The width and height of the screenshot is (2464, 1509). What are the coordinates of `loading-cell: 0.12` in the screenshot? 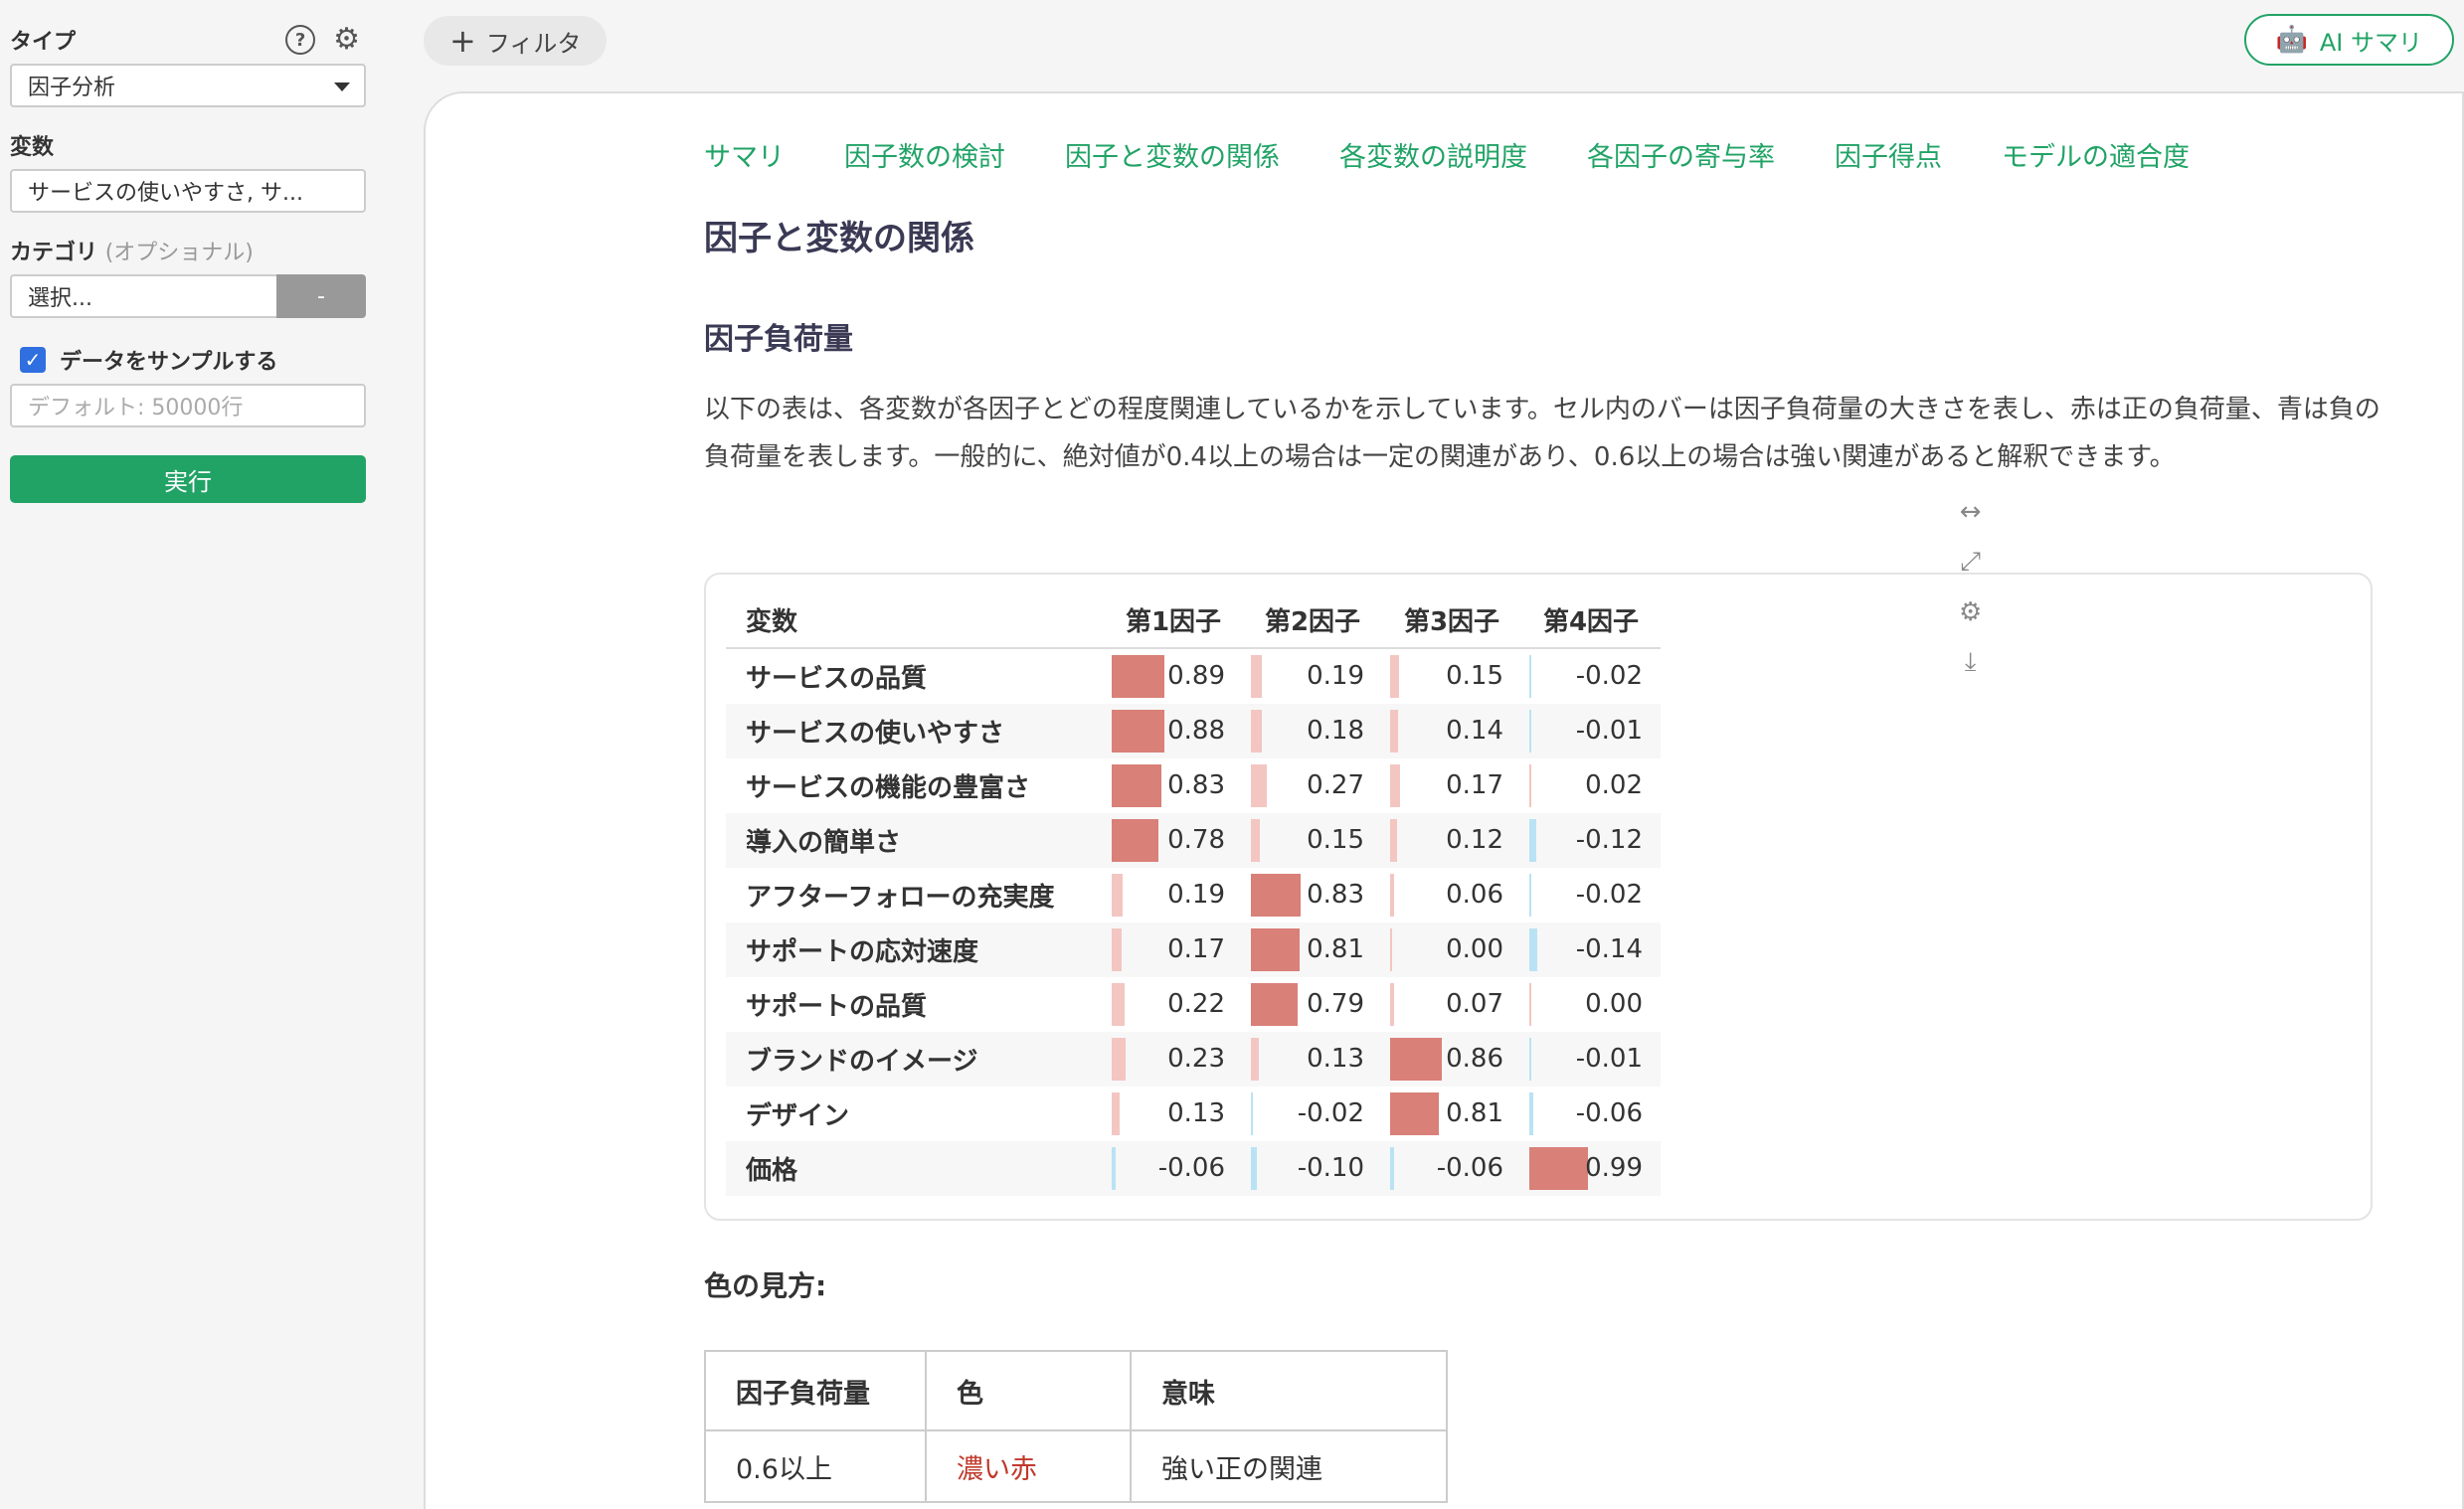 It's located at (1451, 840).